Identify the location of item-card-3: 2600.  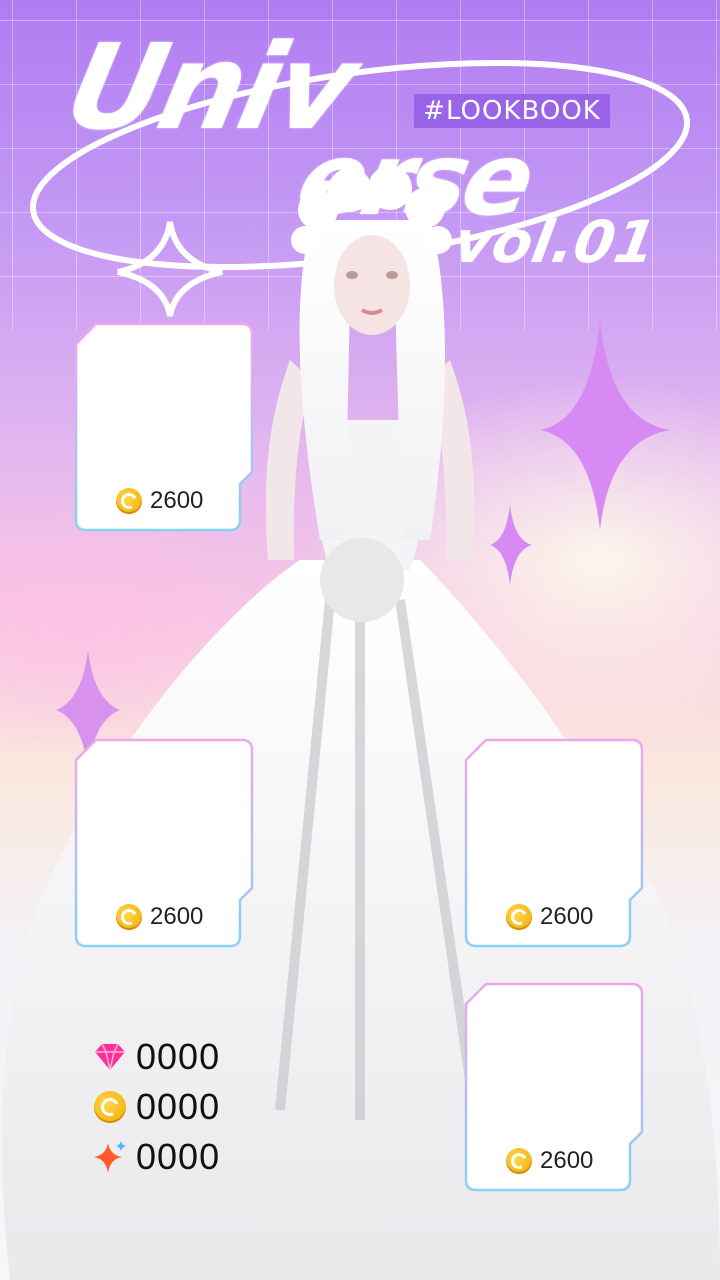
(554, 843).